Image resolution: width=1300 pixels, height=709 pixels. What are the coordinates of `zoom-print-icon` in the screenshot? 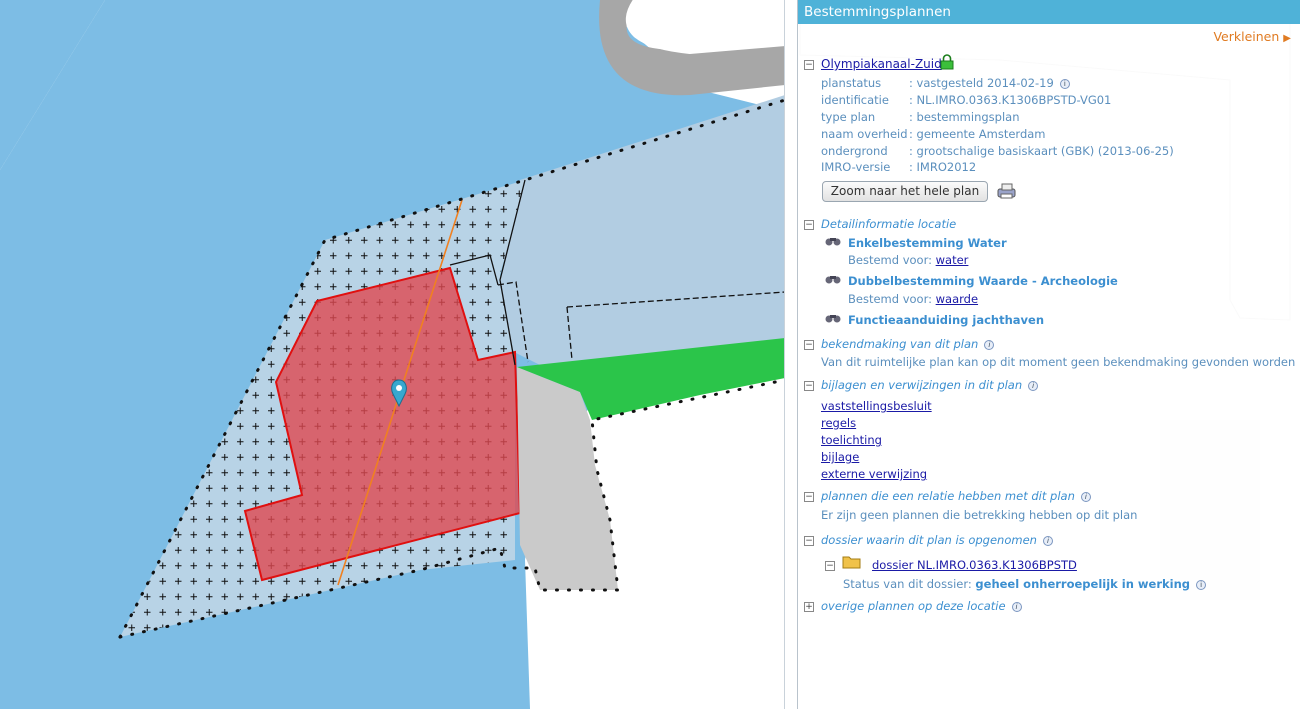 It's located at (1007, 192).